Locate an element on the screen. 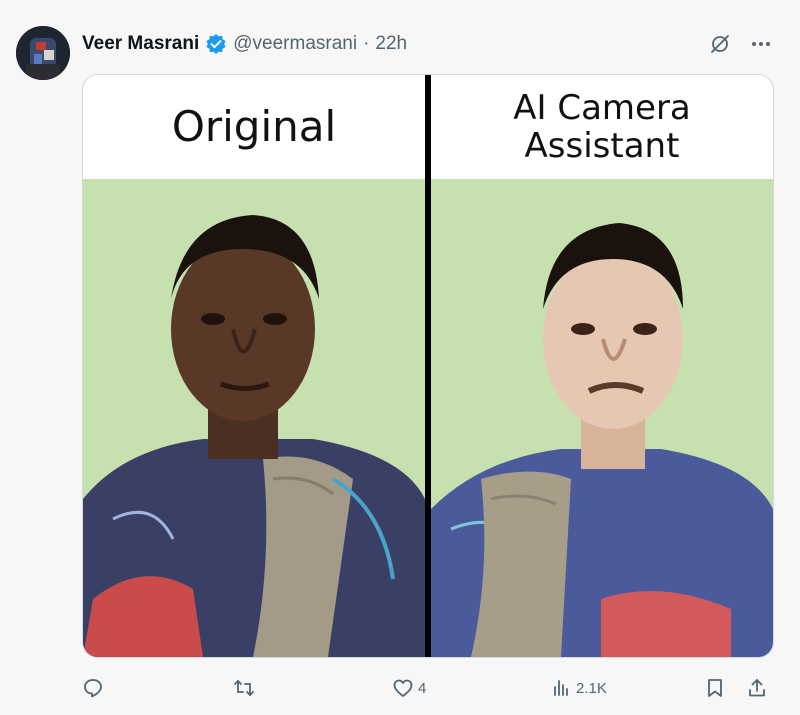 The height and width of the screenshot is (715, 800). repost-button is located at coordinates (244, 688).